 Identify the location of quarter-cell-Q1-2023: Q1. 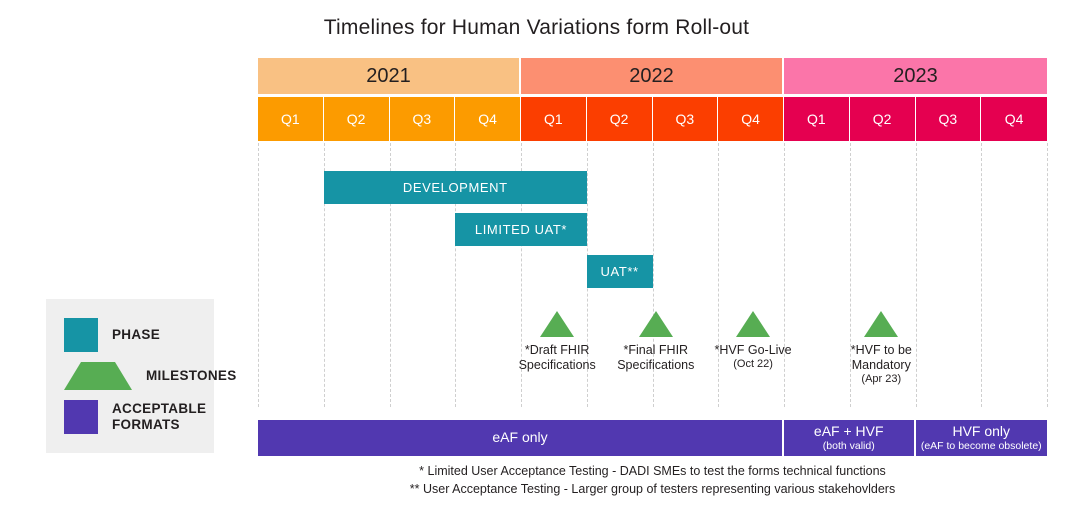
(817, 119).